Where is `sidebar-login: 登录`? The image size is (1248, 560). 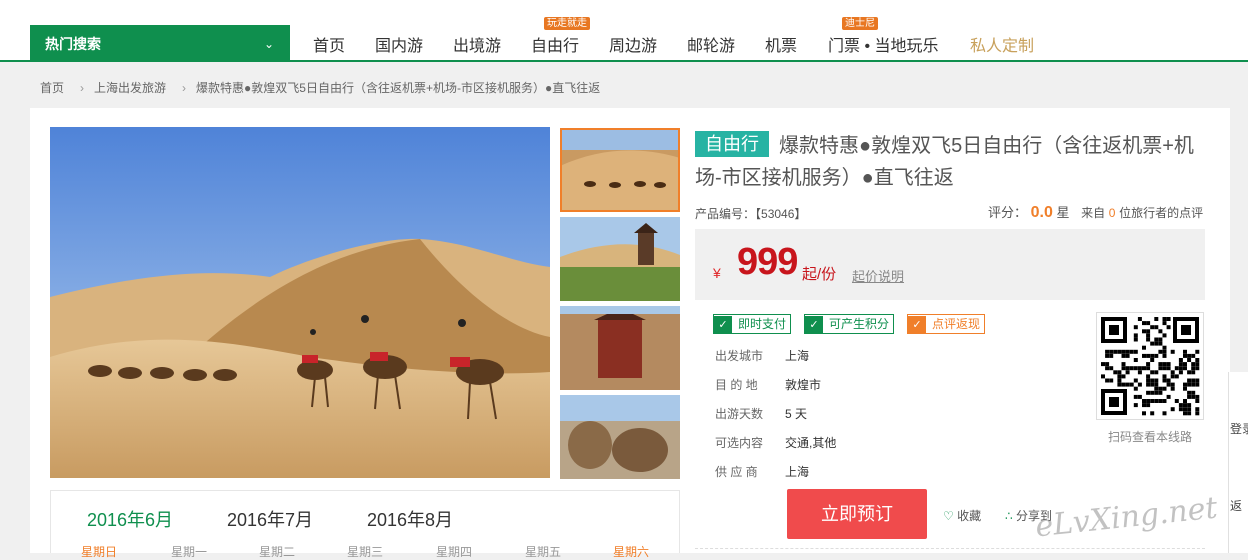
sidebar-login: 登录 is located at coordinates (1239, 428).